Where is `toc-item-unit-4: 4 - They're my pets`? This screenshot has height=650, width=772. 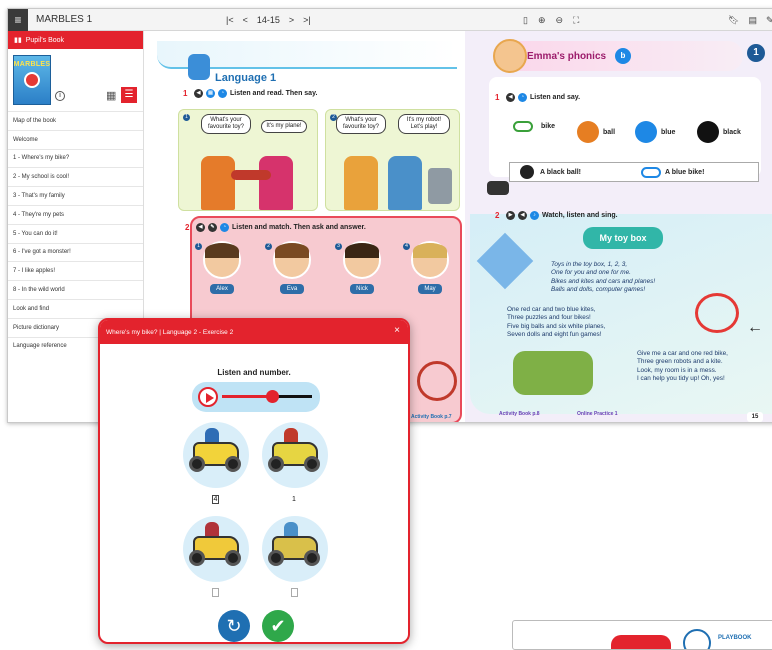 toc-item-unit-4: 4 - They're my pets is located at coordinates (75, 214).